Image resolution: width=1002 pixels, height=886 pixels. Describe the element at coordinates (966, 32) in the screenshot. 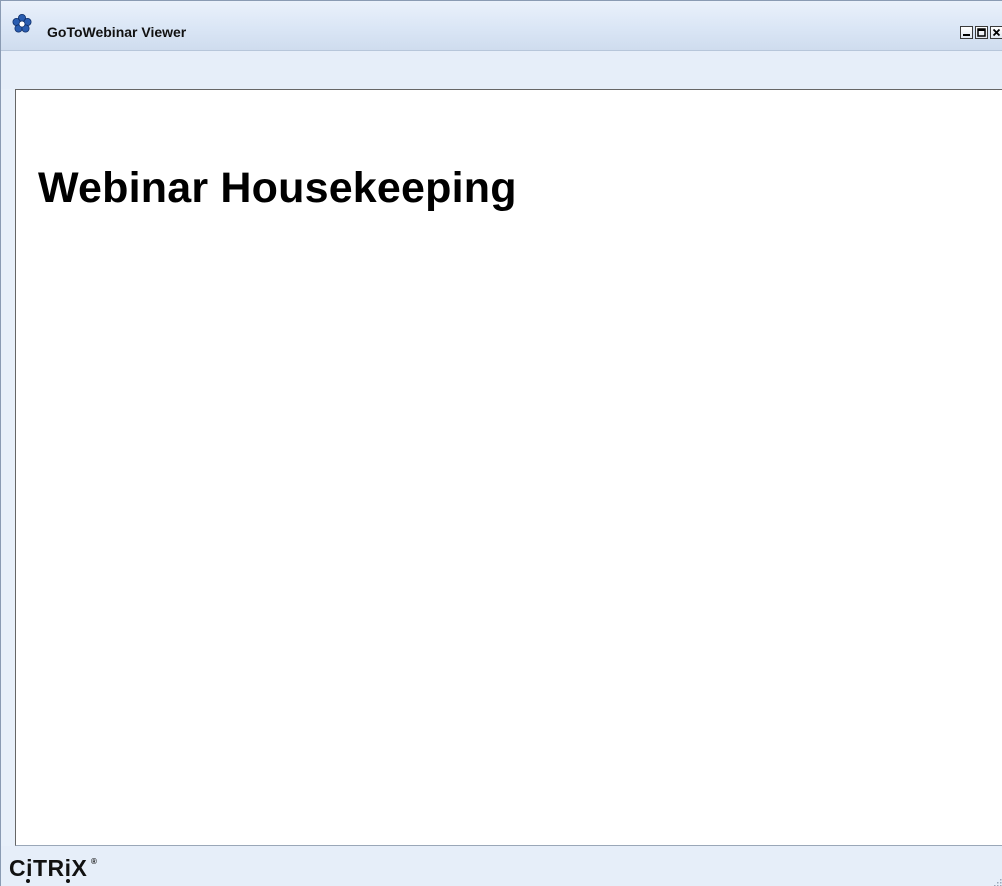

I see `minimize-icon` at that location.